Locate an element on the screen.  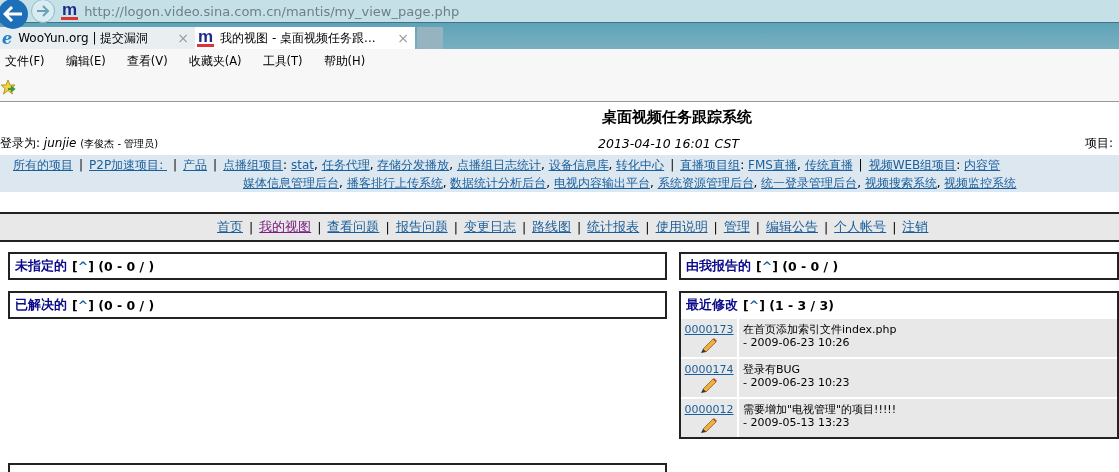
menu-item: 收藏夹(A) is located at coordinates (215, 61).